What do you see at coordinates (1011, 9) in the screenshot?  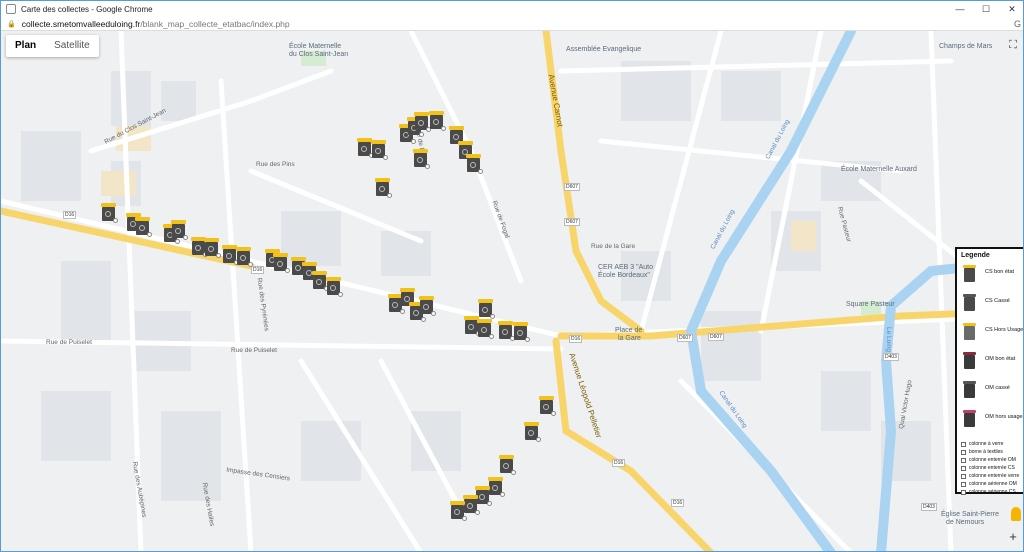 I see `close-button: ✕` at bounding box center [1011, 9].